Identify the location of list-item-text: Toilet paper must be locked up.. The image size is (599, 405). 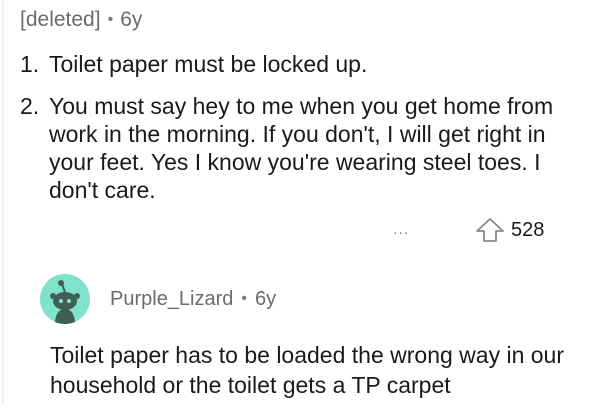
(208, 64).